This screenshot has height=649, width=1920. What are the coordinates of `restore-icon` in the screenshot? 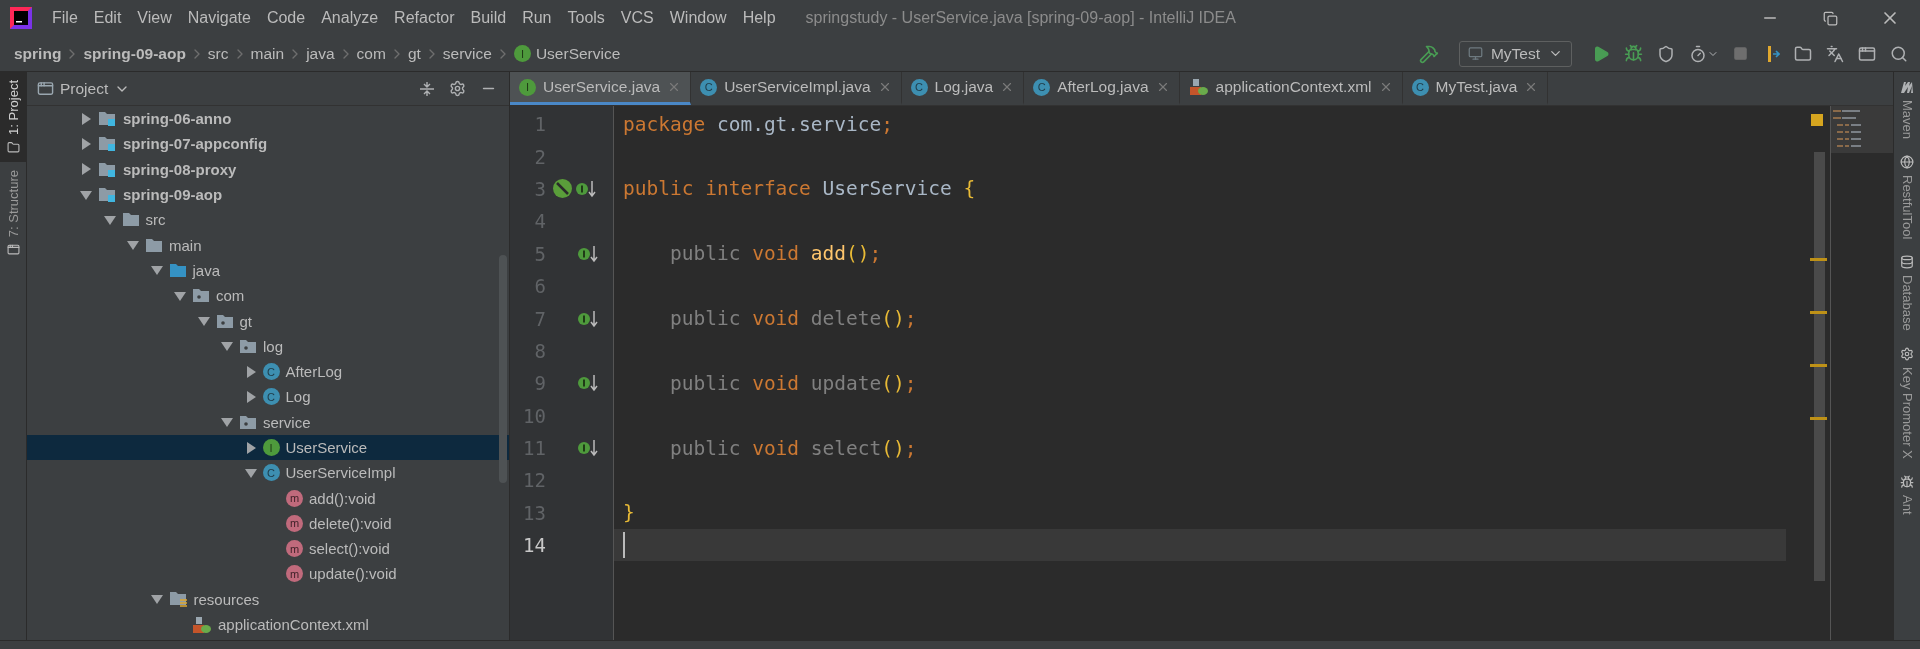 It's located at (1830, 18).